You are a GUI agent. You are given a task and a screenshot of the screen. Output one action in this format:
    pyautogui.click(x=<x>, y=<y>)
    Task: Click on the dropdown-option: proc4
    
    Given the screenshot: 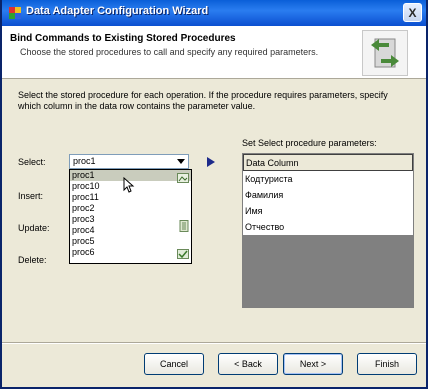 What is the action you would take?
    pyautogui.click(x=130, y=230)
    